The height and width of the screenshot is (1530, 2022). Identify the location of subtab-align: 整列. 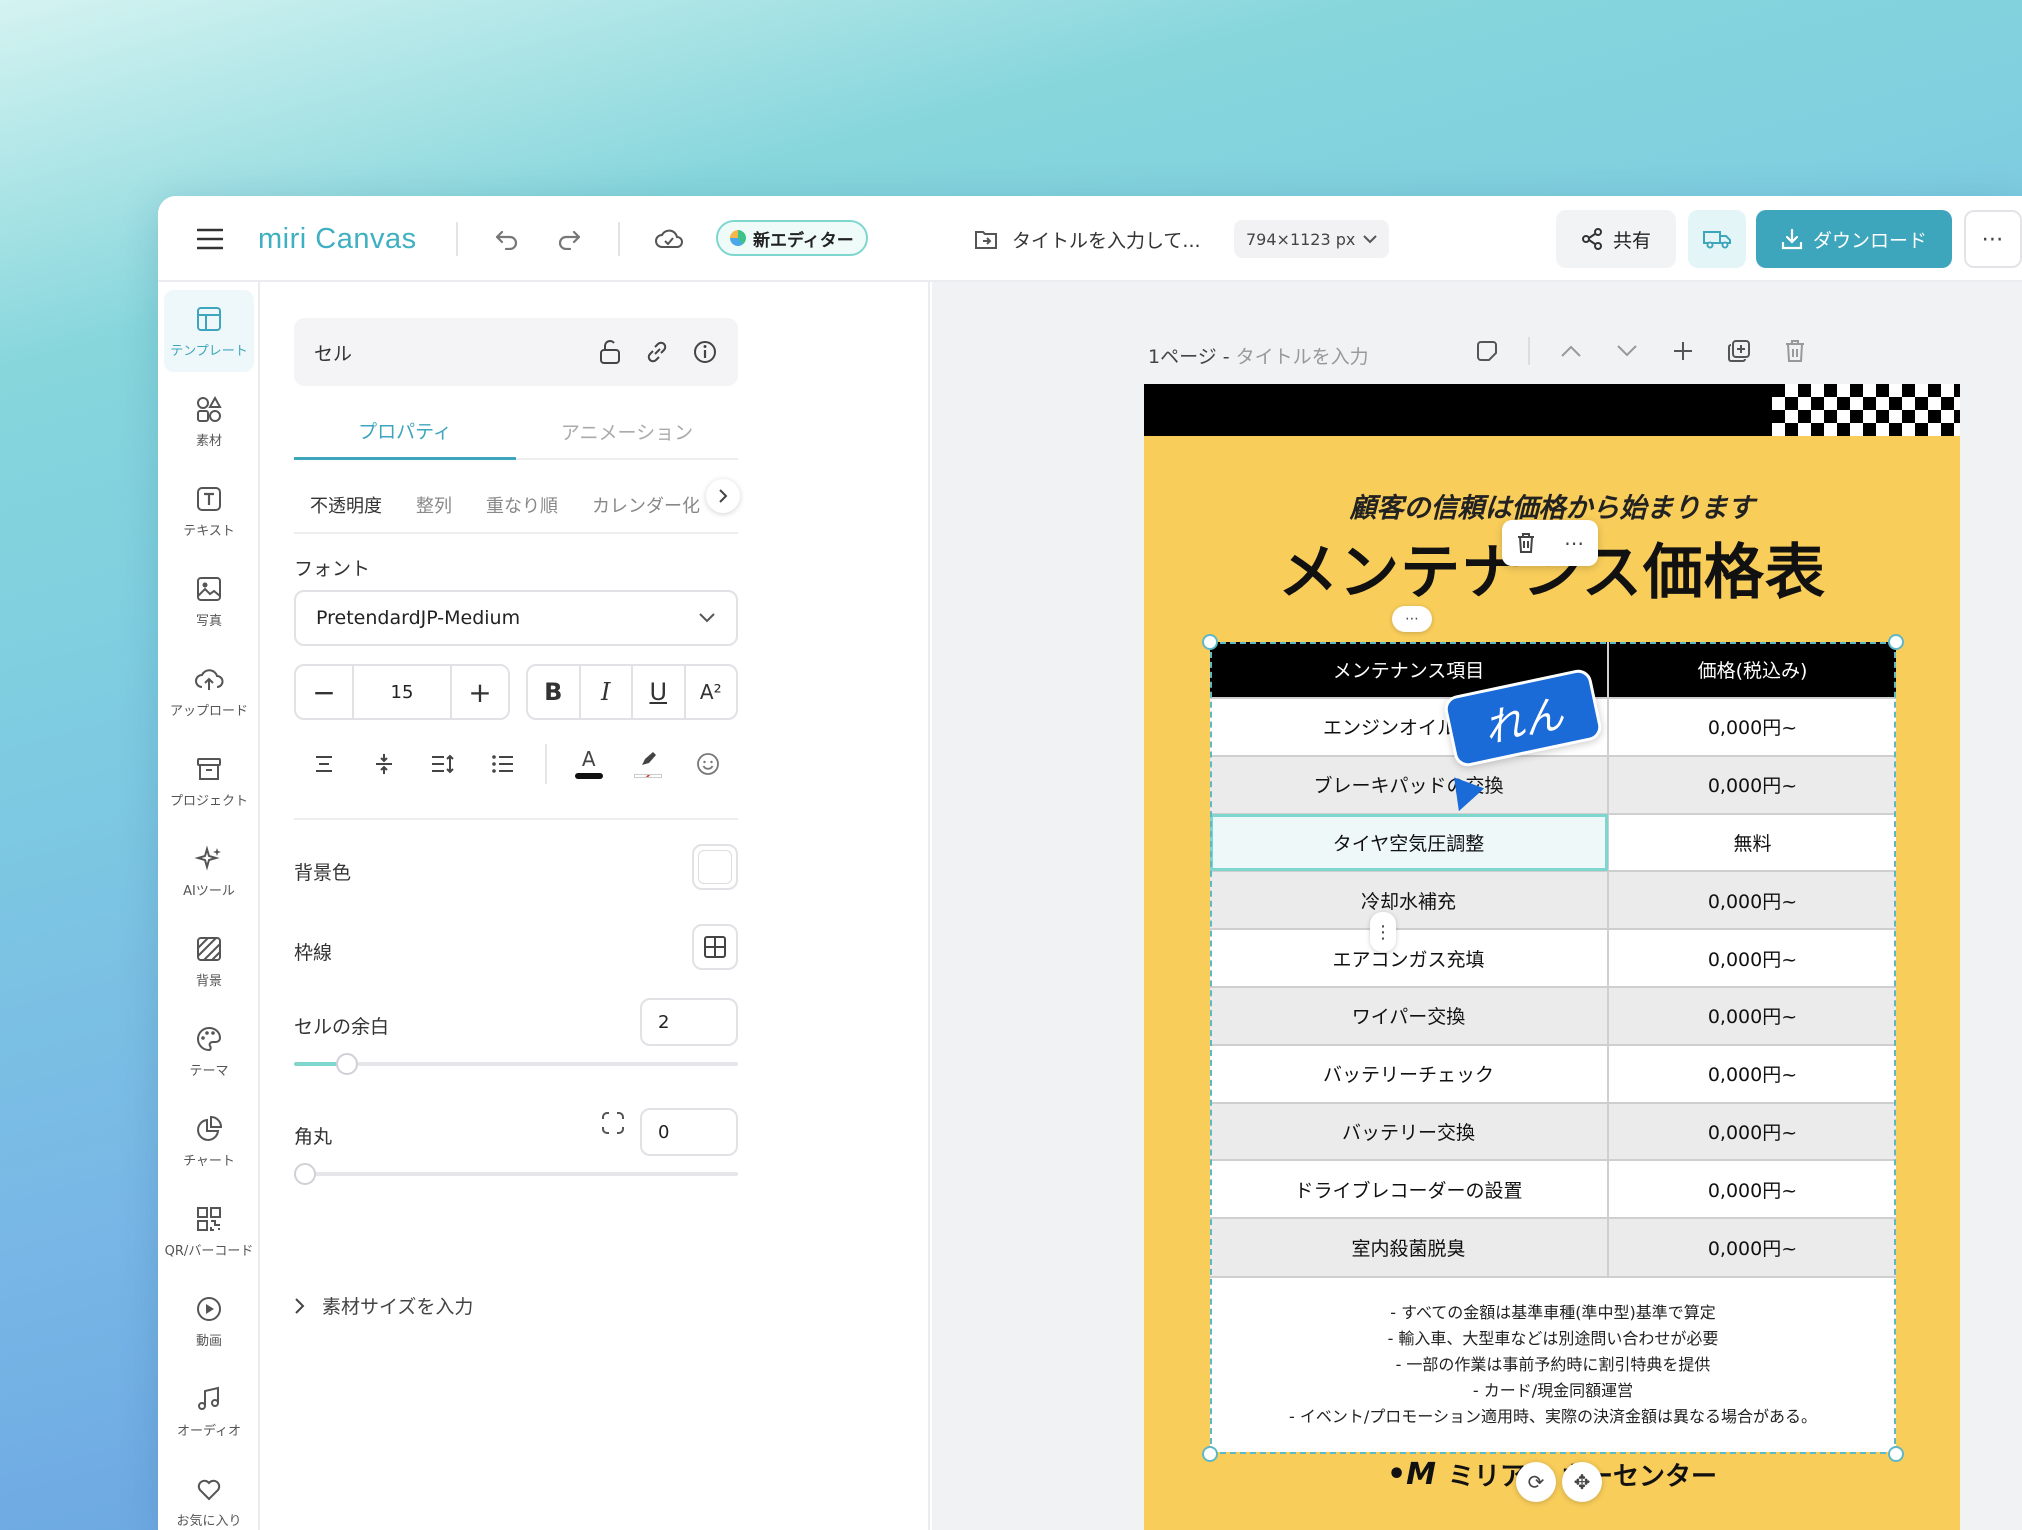
(434, 505).